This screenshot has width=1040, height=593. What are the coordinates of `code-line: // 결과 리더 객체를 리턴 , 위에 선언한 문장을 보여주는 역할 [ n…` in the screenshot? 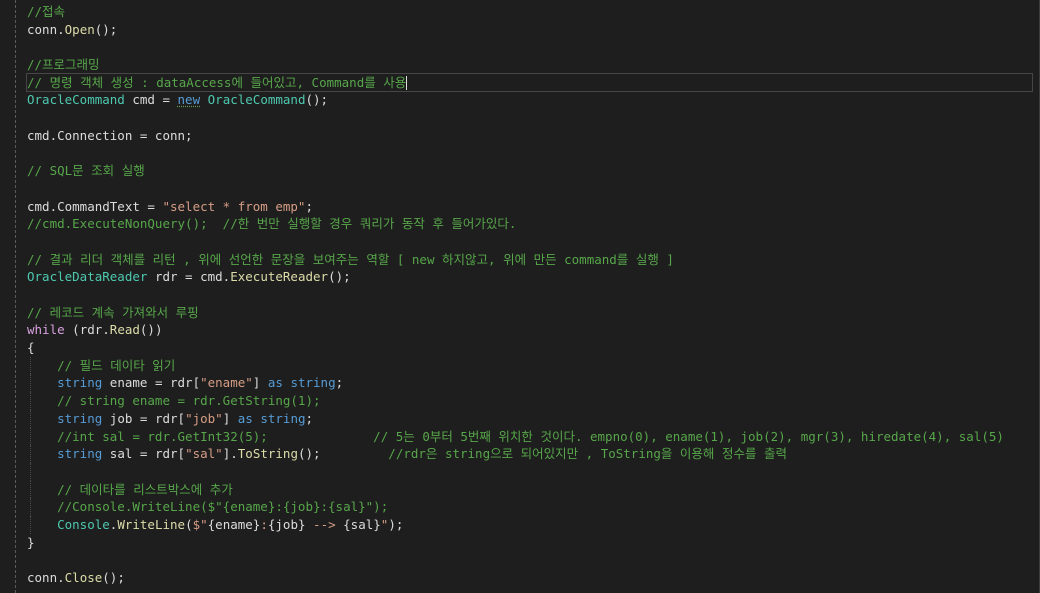 It's located at (529, 260).